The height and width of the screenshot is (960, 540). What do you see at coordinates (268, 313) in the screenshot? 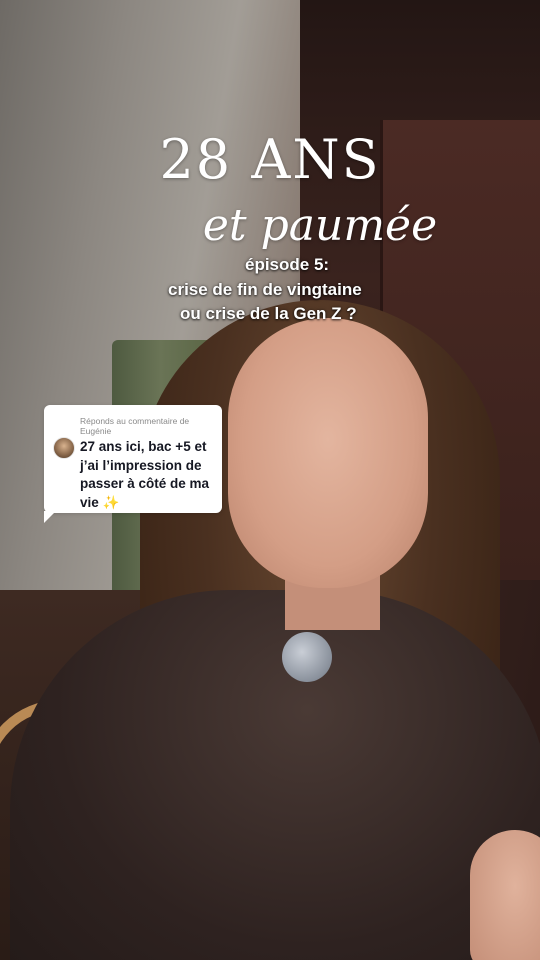
I see `episode-line-3: ou crise de la Gen Z ?` at bounding box center [268, 313].